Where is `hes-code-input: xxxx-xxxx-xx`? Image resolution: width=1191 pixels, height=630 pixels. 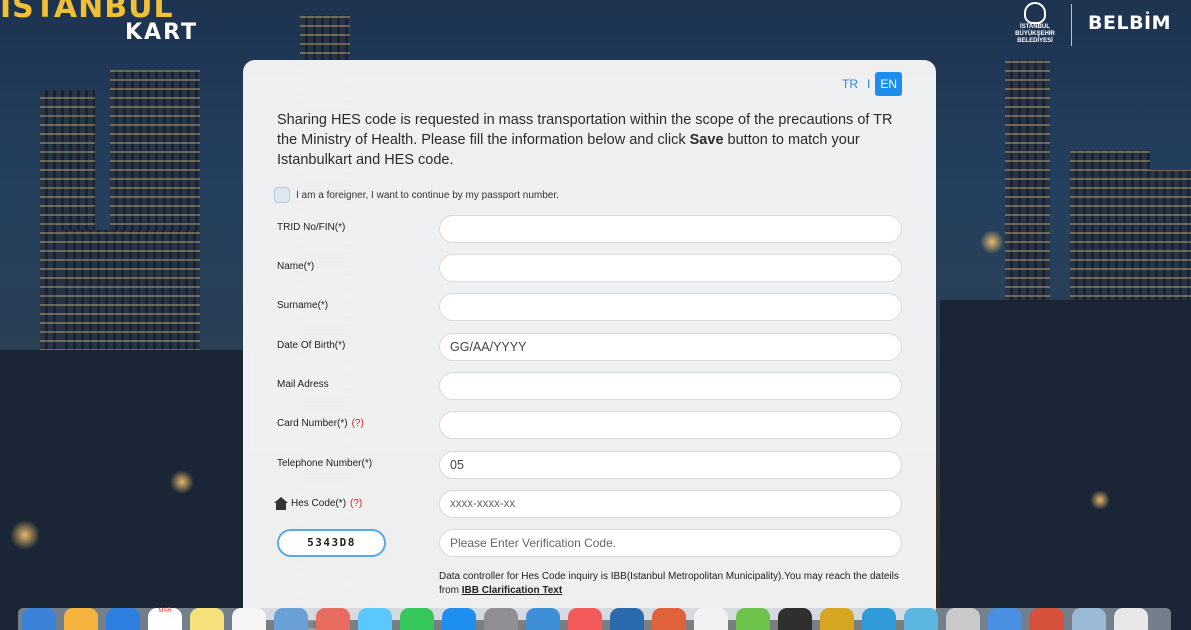
hes-code-input: xxxx-xxxx-xx is located at coordinates (670, 504).